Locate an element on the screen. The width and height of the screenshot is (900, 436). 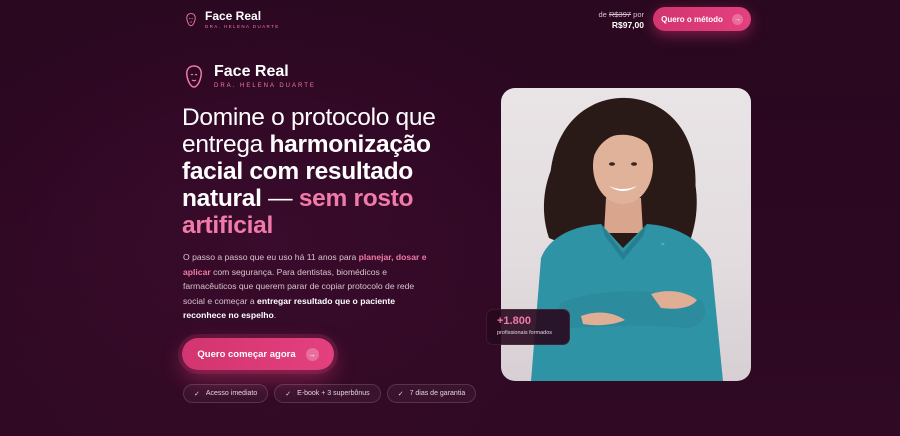
chip-ebook: ✓ E-book + 3 superbônus is located at coordinates (327, 393).